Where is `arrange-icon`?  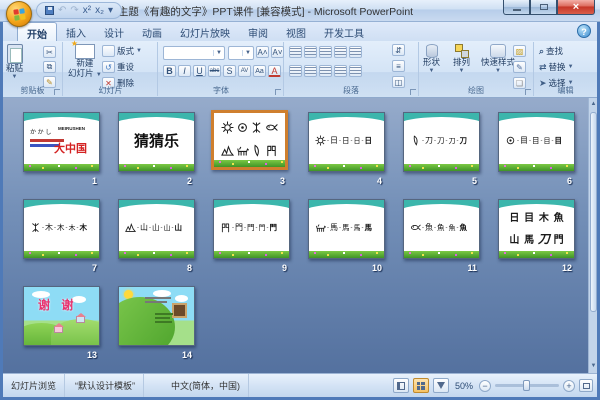 arrange-icon is located at coordinates (461, 51).